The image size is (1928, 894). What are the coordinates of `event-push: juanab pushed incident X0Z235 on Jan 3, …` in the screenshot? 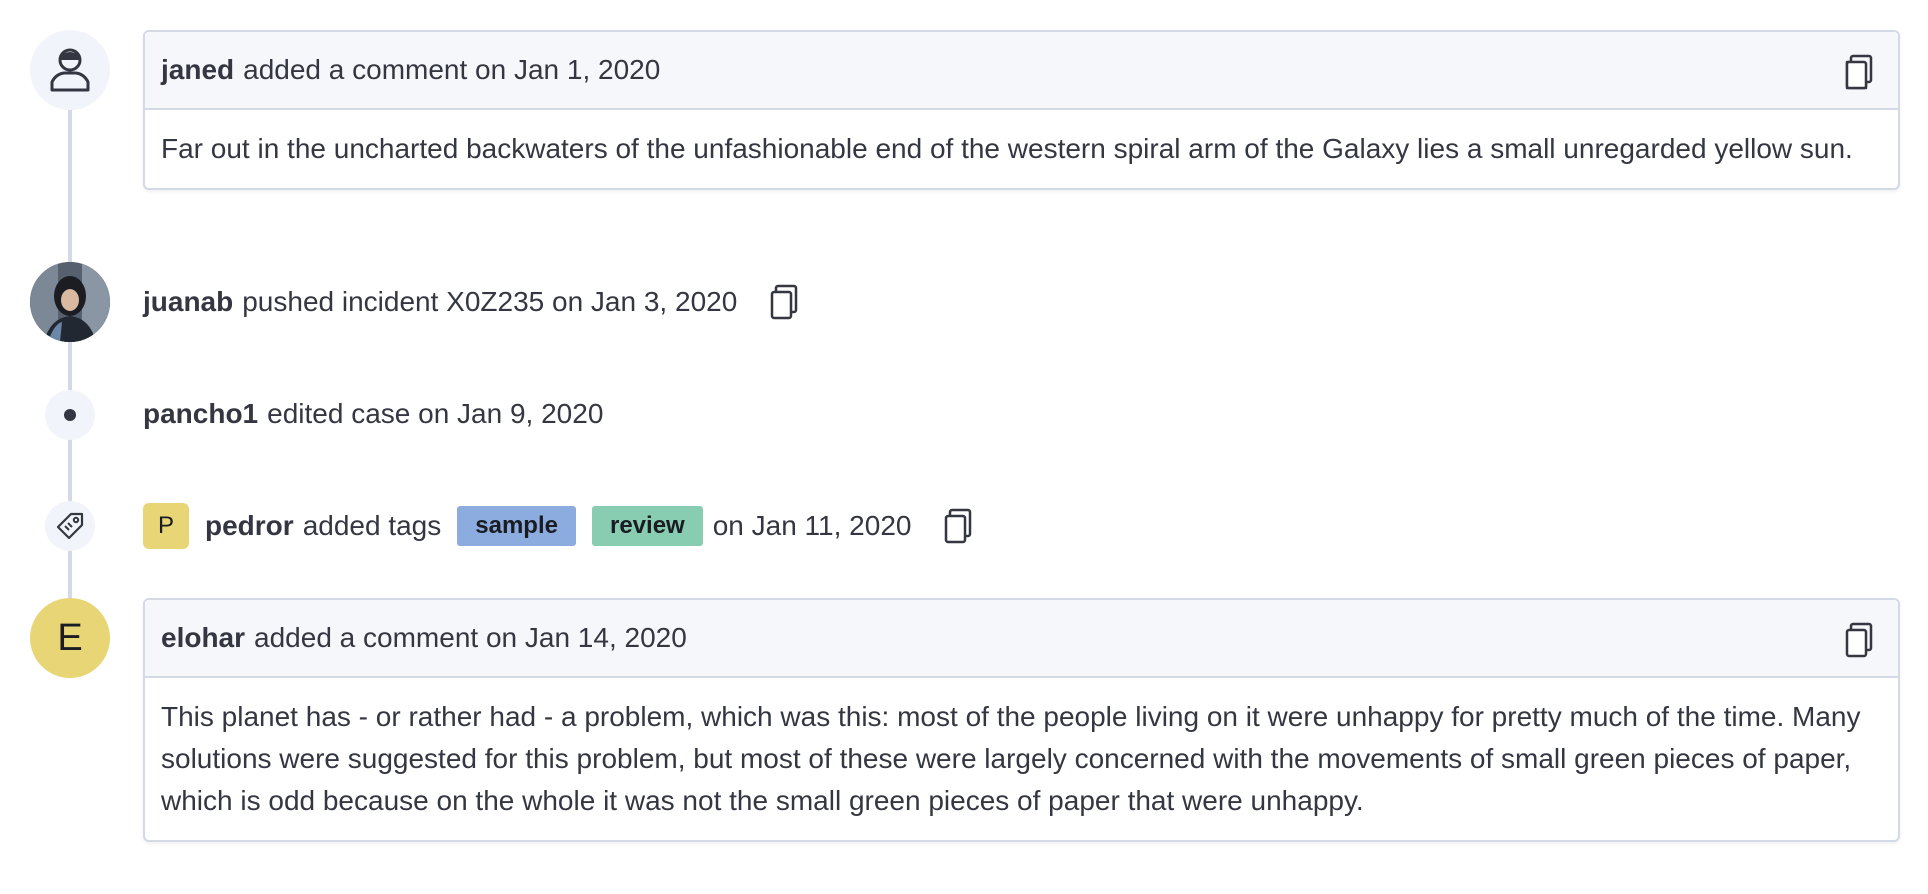 It's located at (471, 302).